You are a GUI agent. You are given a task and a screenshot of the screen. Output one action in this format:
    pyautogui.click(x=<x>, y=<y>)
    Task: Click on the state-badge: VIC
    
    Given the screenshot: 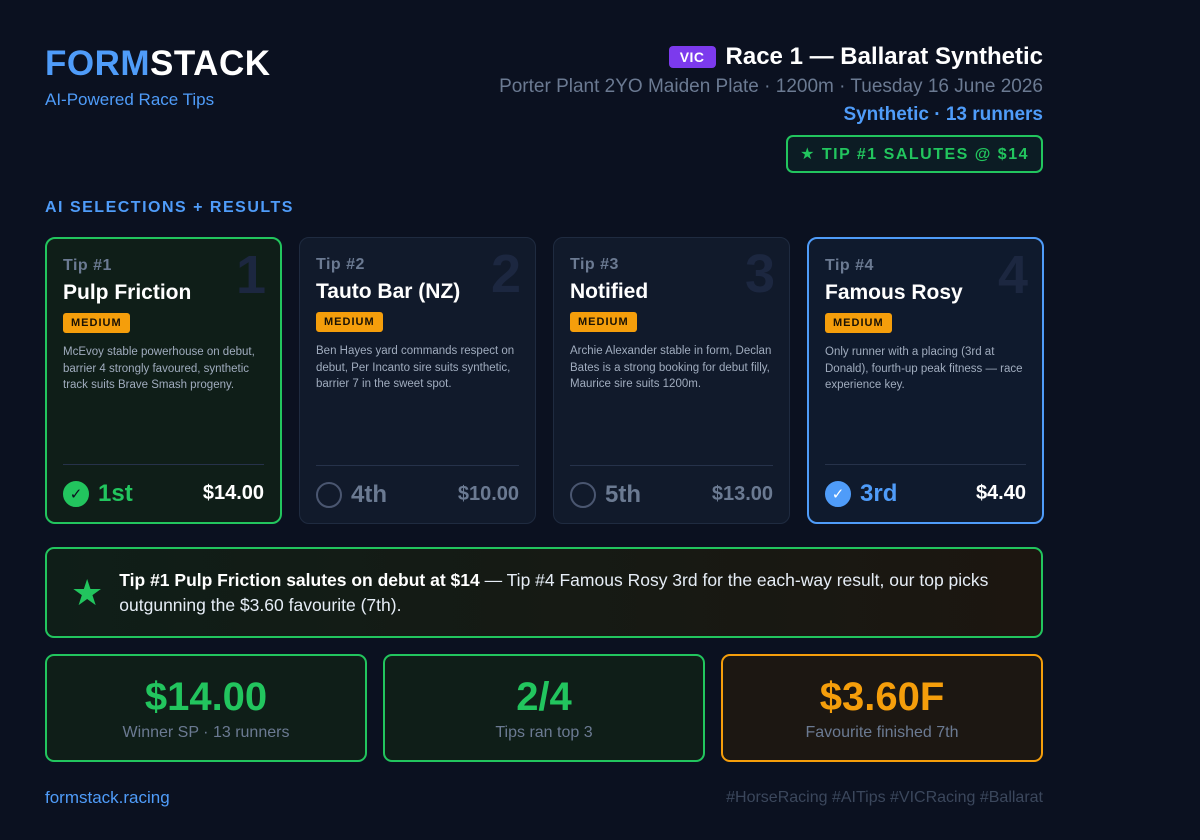 What is the action you would take?
    pyautogui.click(x=692, y=57)
    